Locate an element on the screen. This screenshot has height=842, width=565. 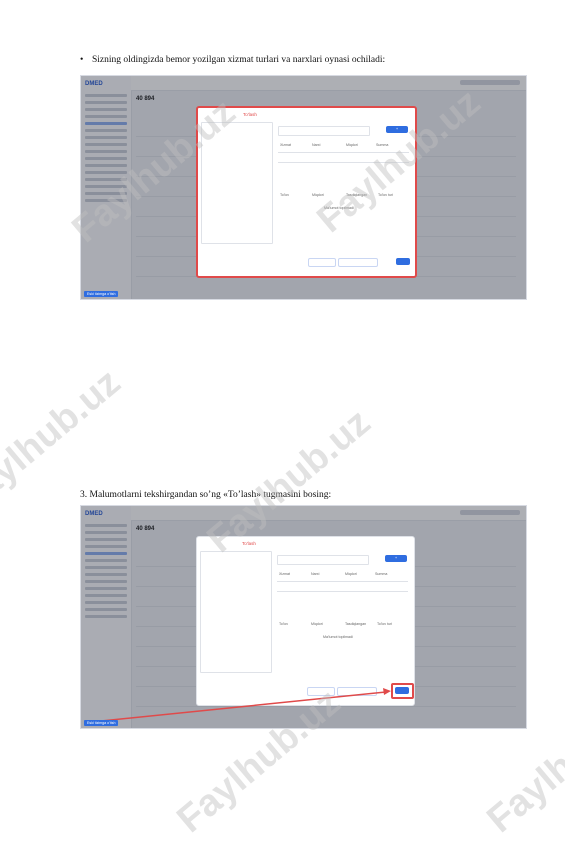
service-search-input is located at coordinates (324, 131).